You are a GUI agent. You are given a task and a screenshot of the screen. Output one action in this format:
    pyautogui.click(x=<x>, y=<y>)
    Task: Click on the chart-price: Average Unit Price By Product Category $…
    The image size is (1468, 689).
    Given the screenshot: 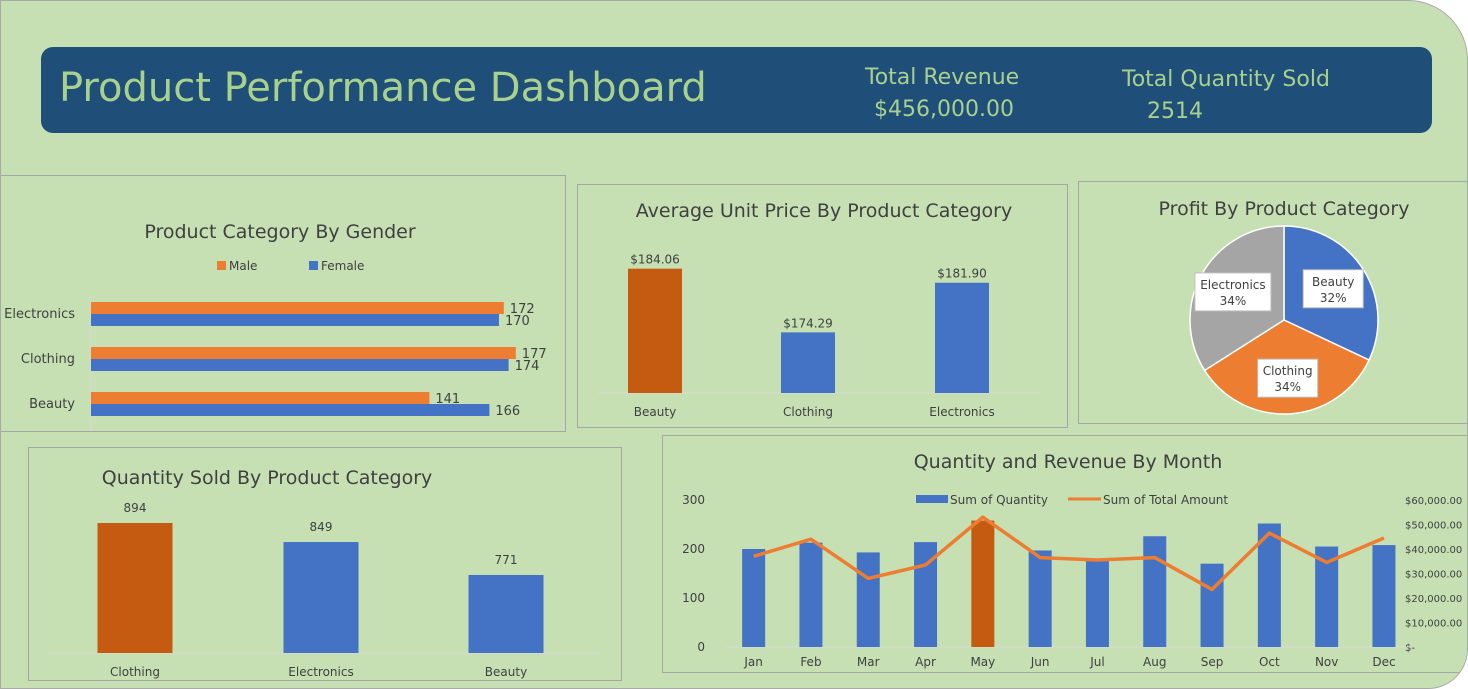 What is the action you would take?
    pyautogui.click(x=819, y=309)
    